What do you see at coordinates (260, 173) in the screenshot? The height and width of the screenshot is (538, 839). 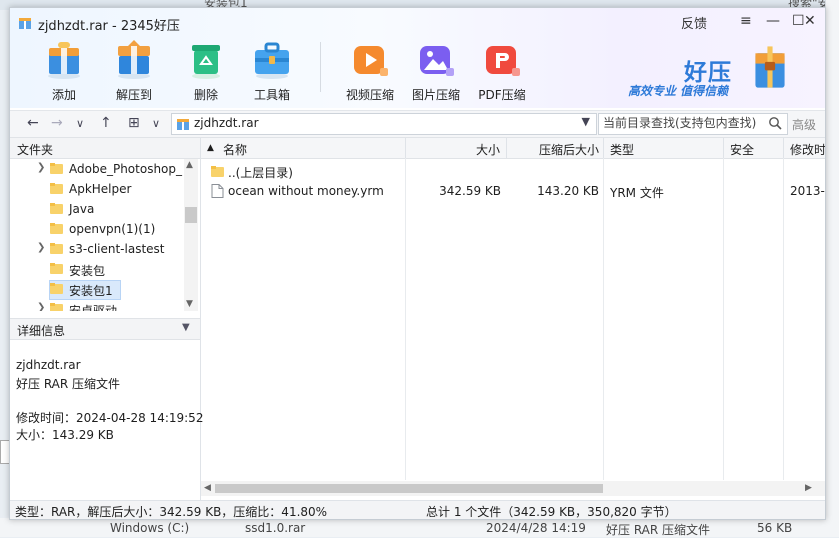 I see `file-name: ..(上层目录)` at bounding box center [260, 173].